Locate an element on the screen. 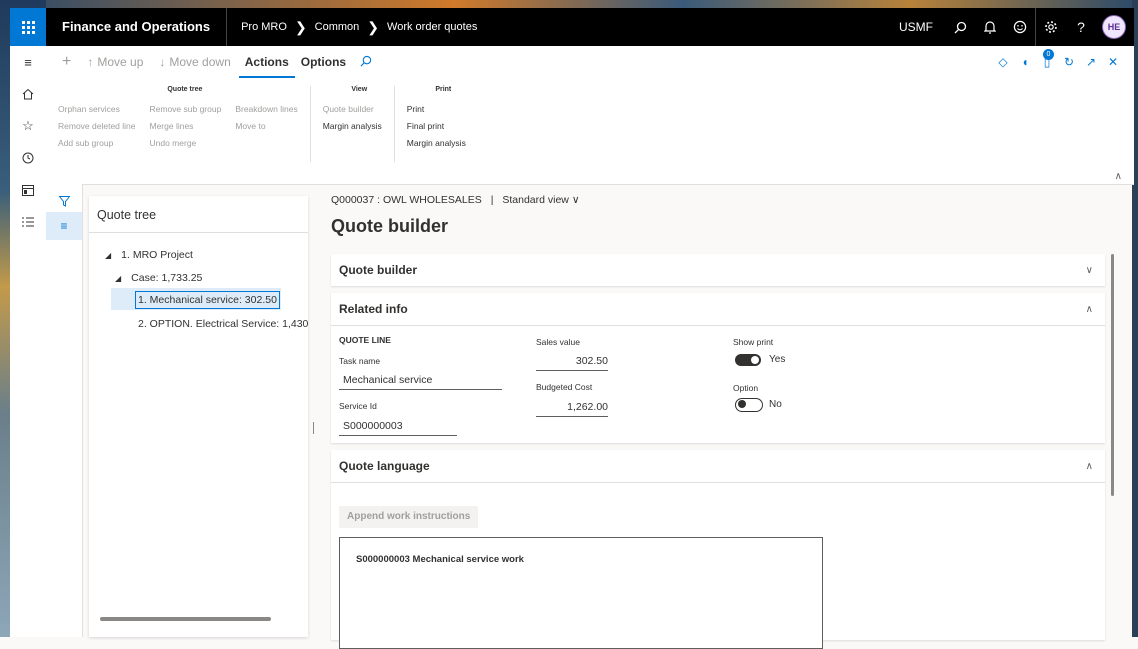 Image resolution: width=1138 pixels, height=649 pixels. filter-pane-toggle-column: ≡ is located at coordinates (64, 410).